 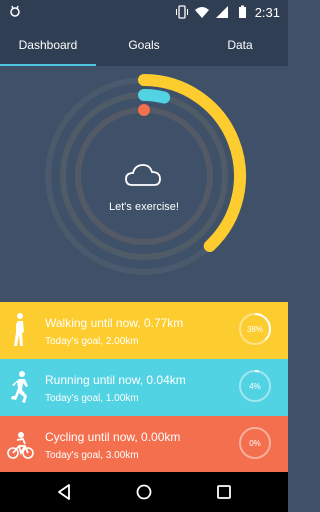 I want to click on tab-bar: Dashboard Goals Data, so click(x=144, y=45).